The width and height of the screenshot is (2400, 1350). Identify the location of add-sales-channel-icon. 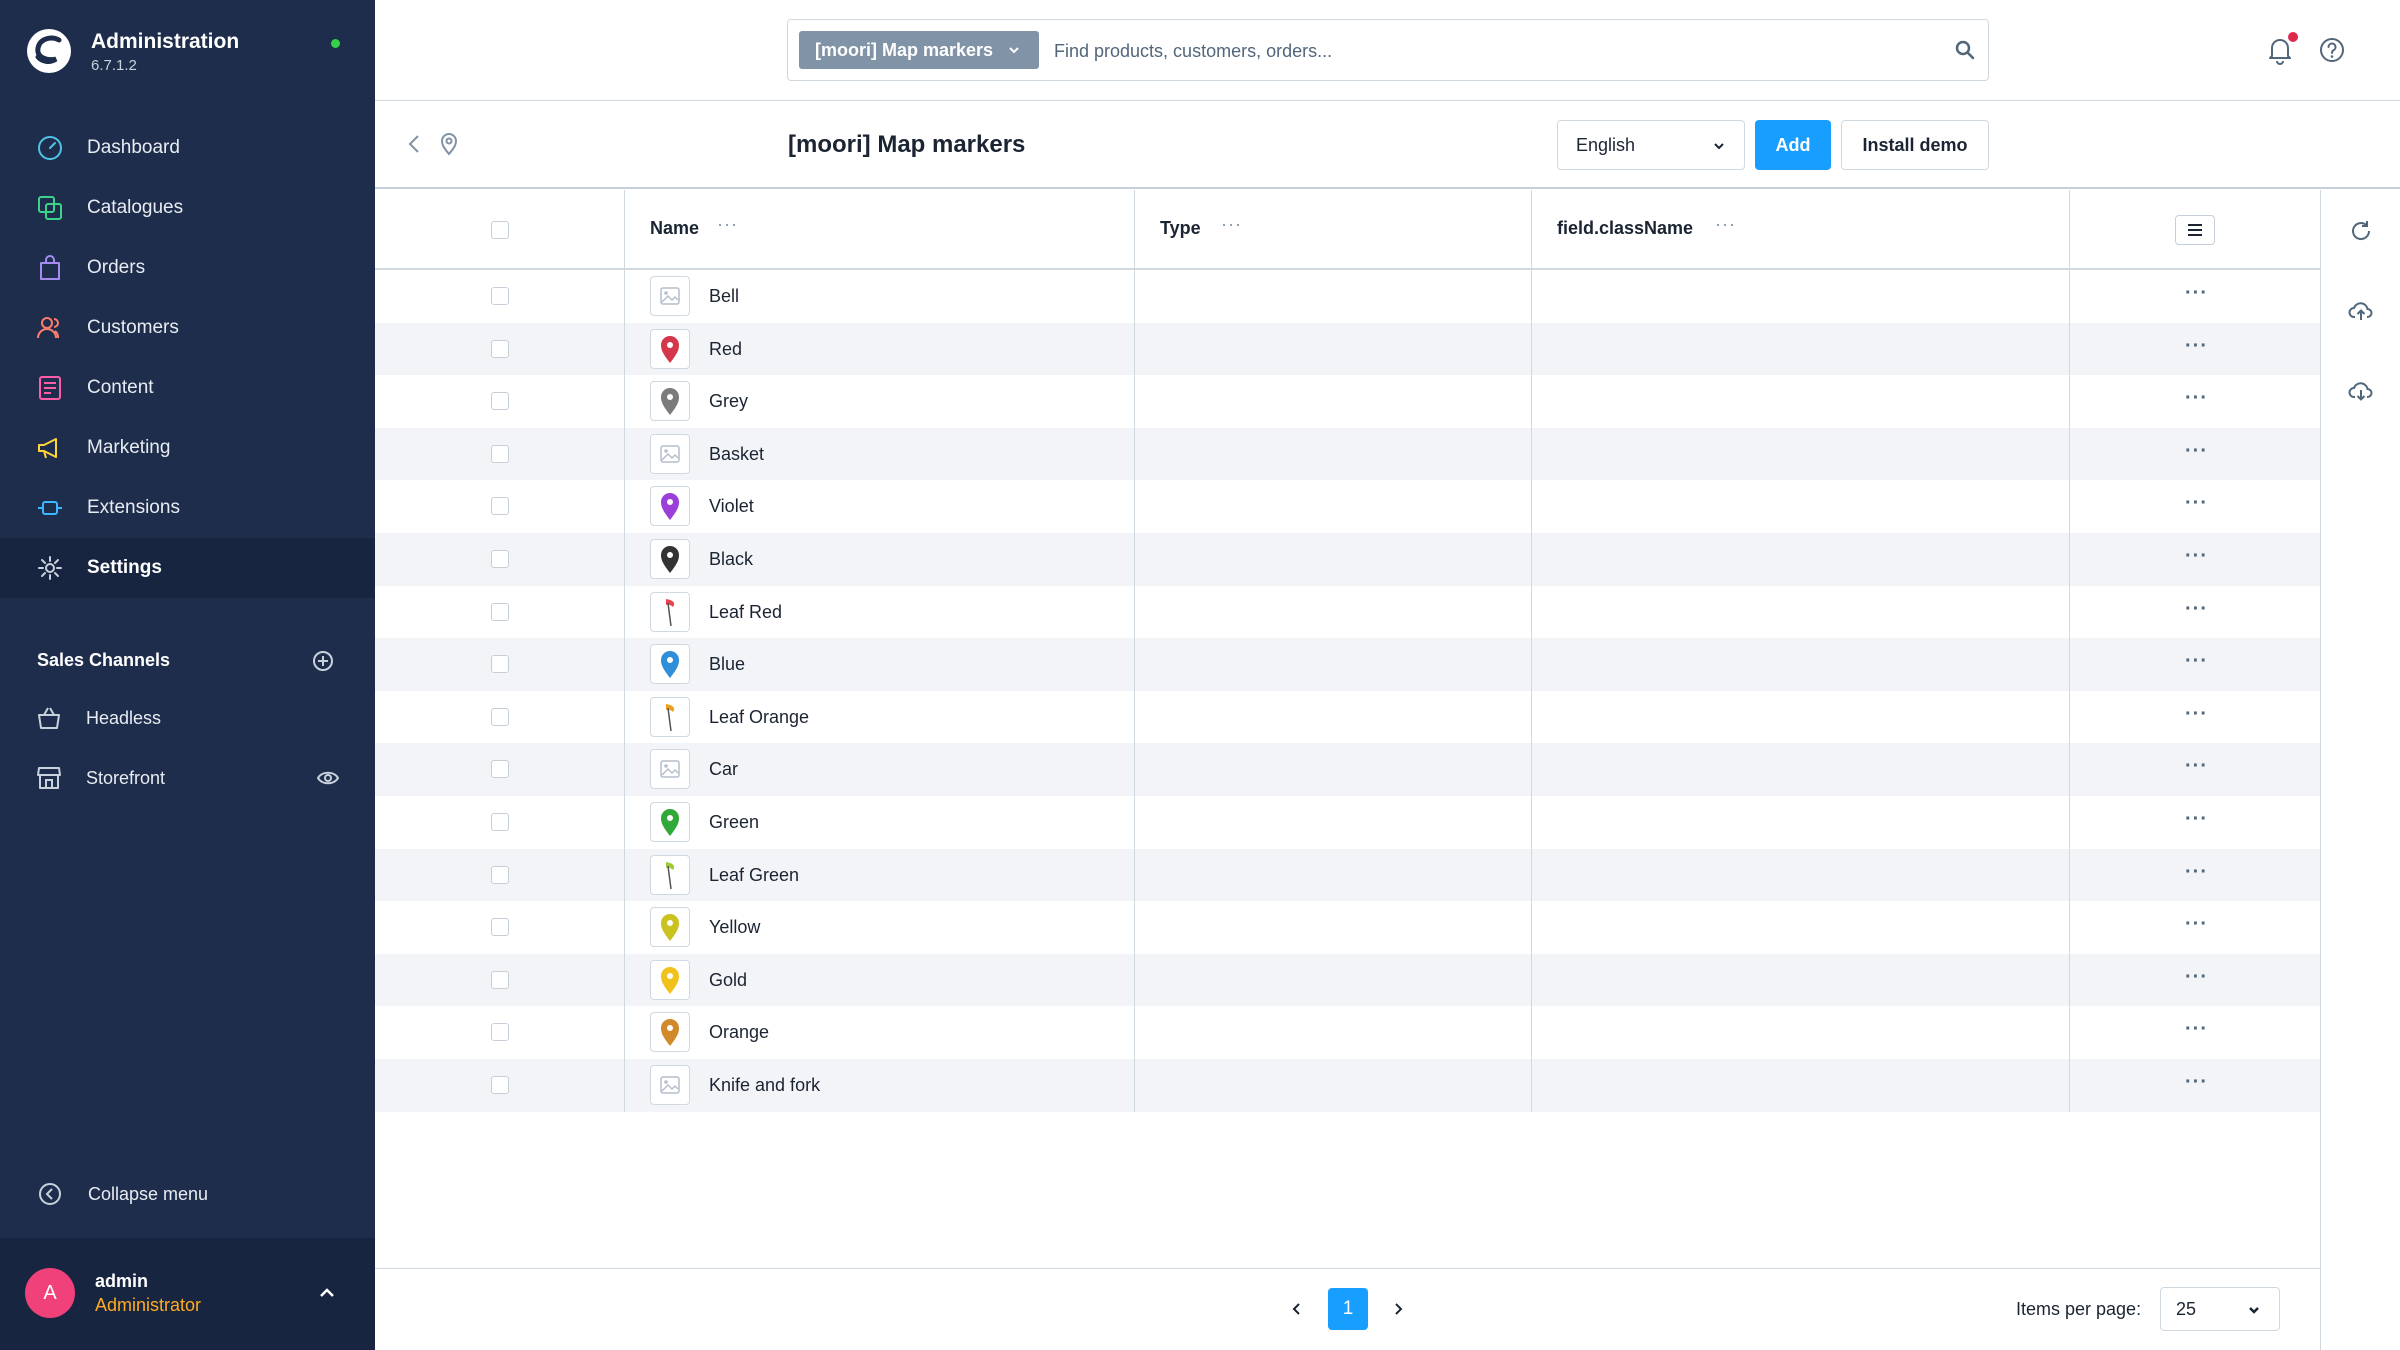
(323, 661).